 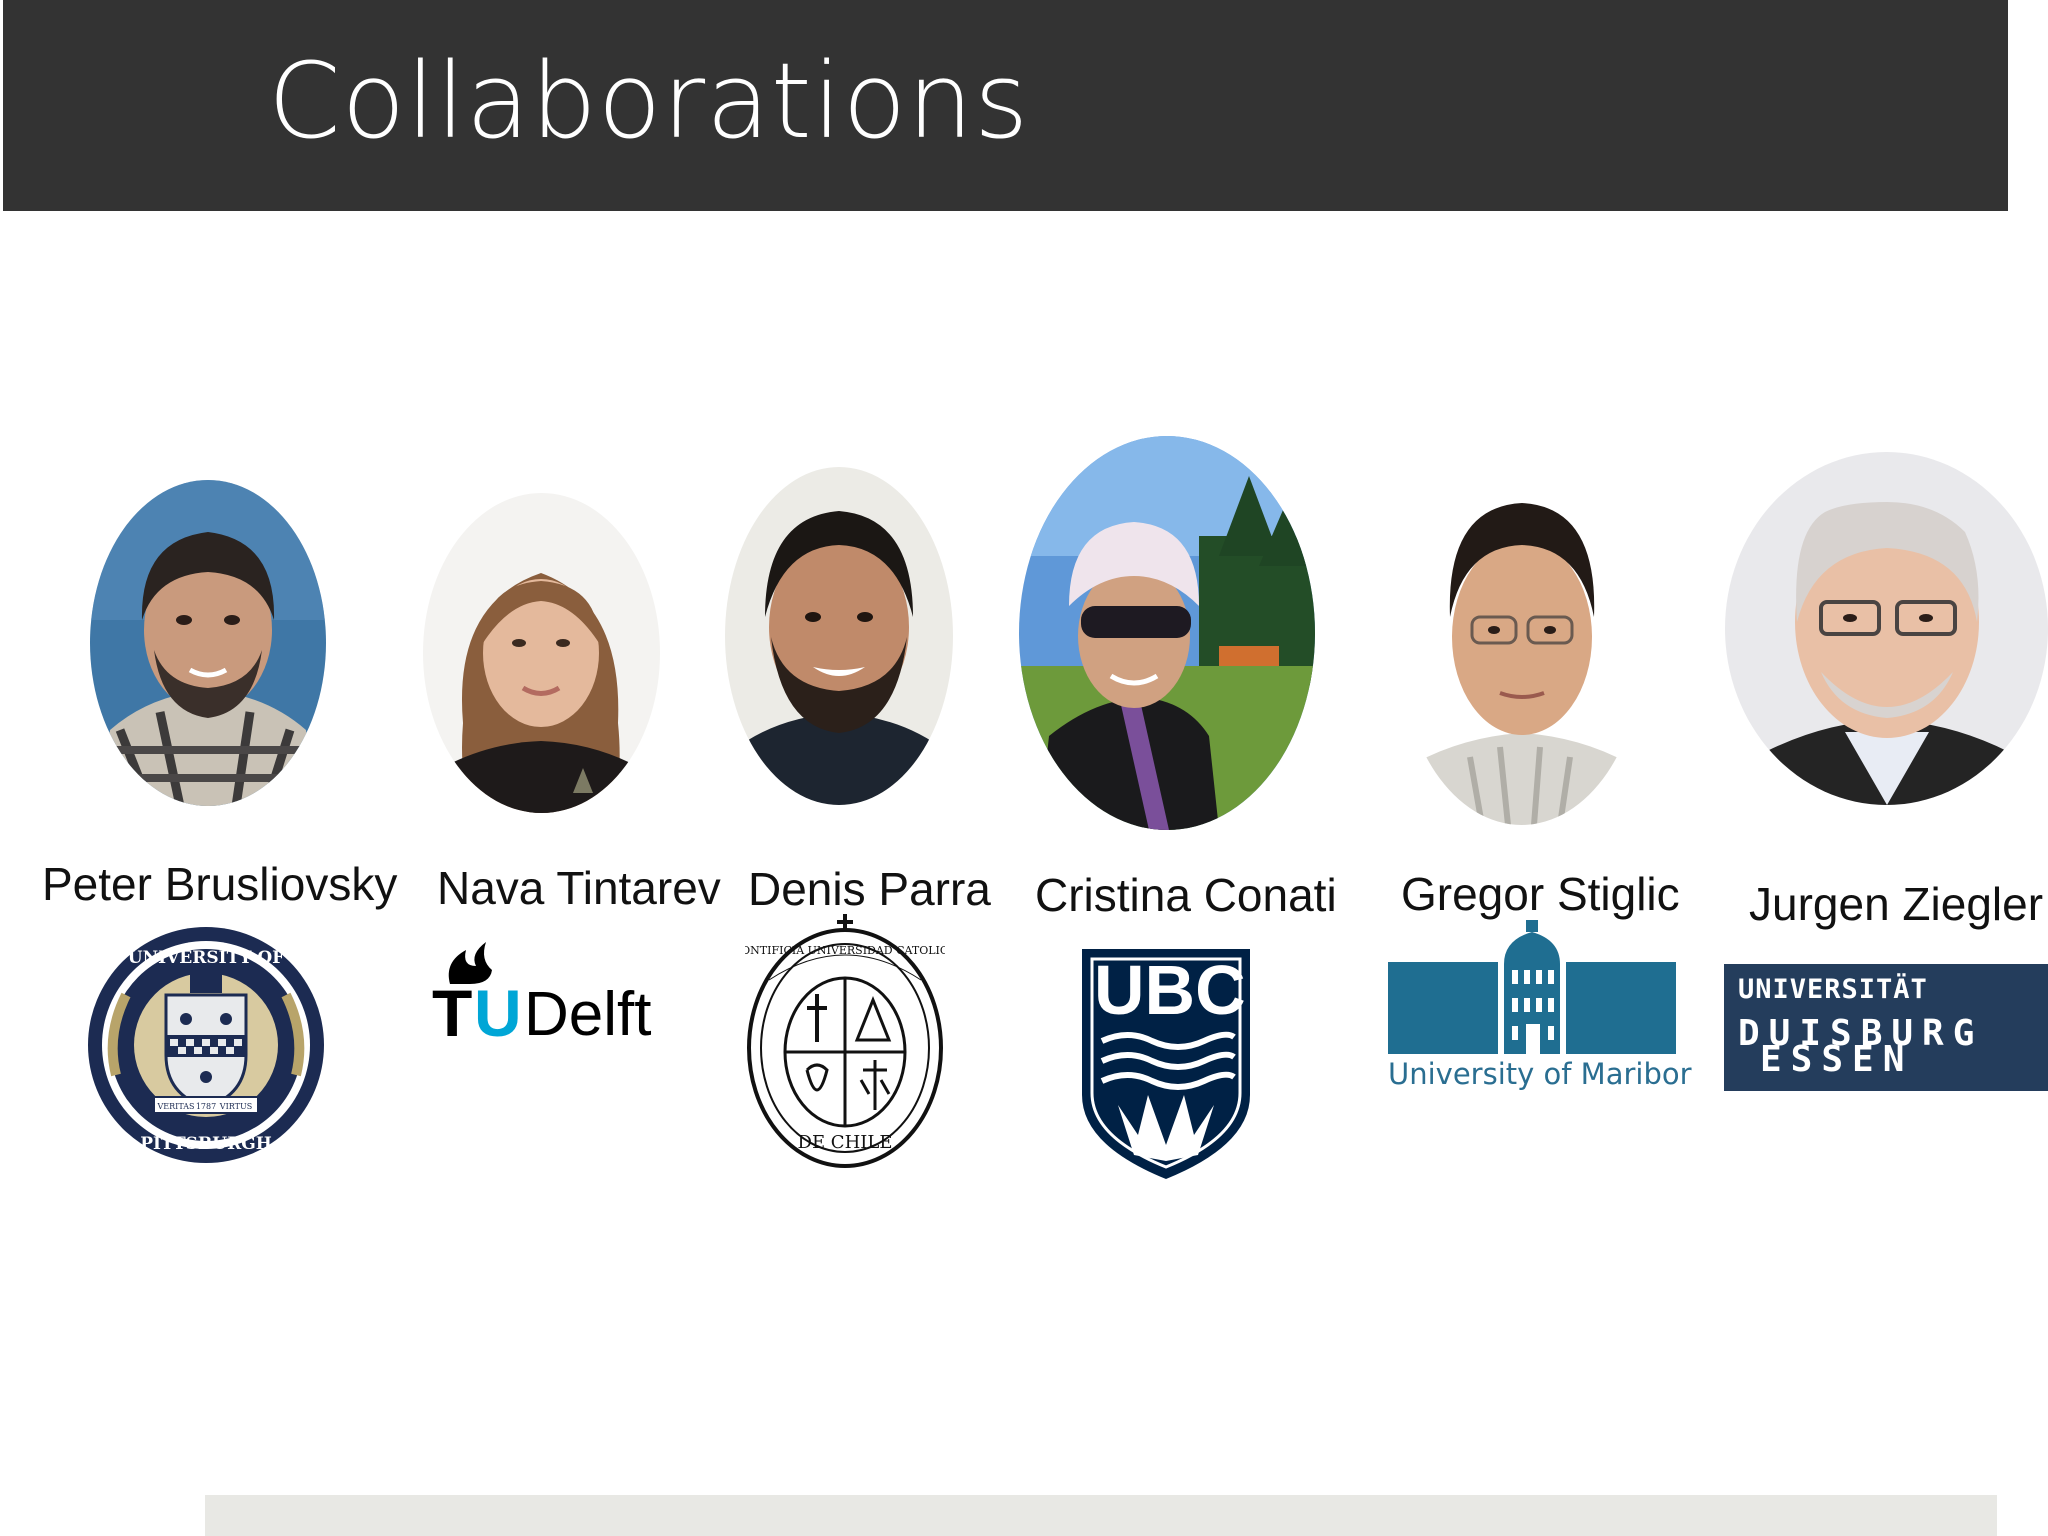 I want to click on puc-bottom-text: DE CHILE, so click(x=845, y=1142).